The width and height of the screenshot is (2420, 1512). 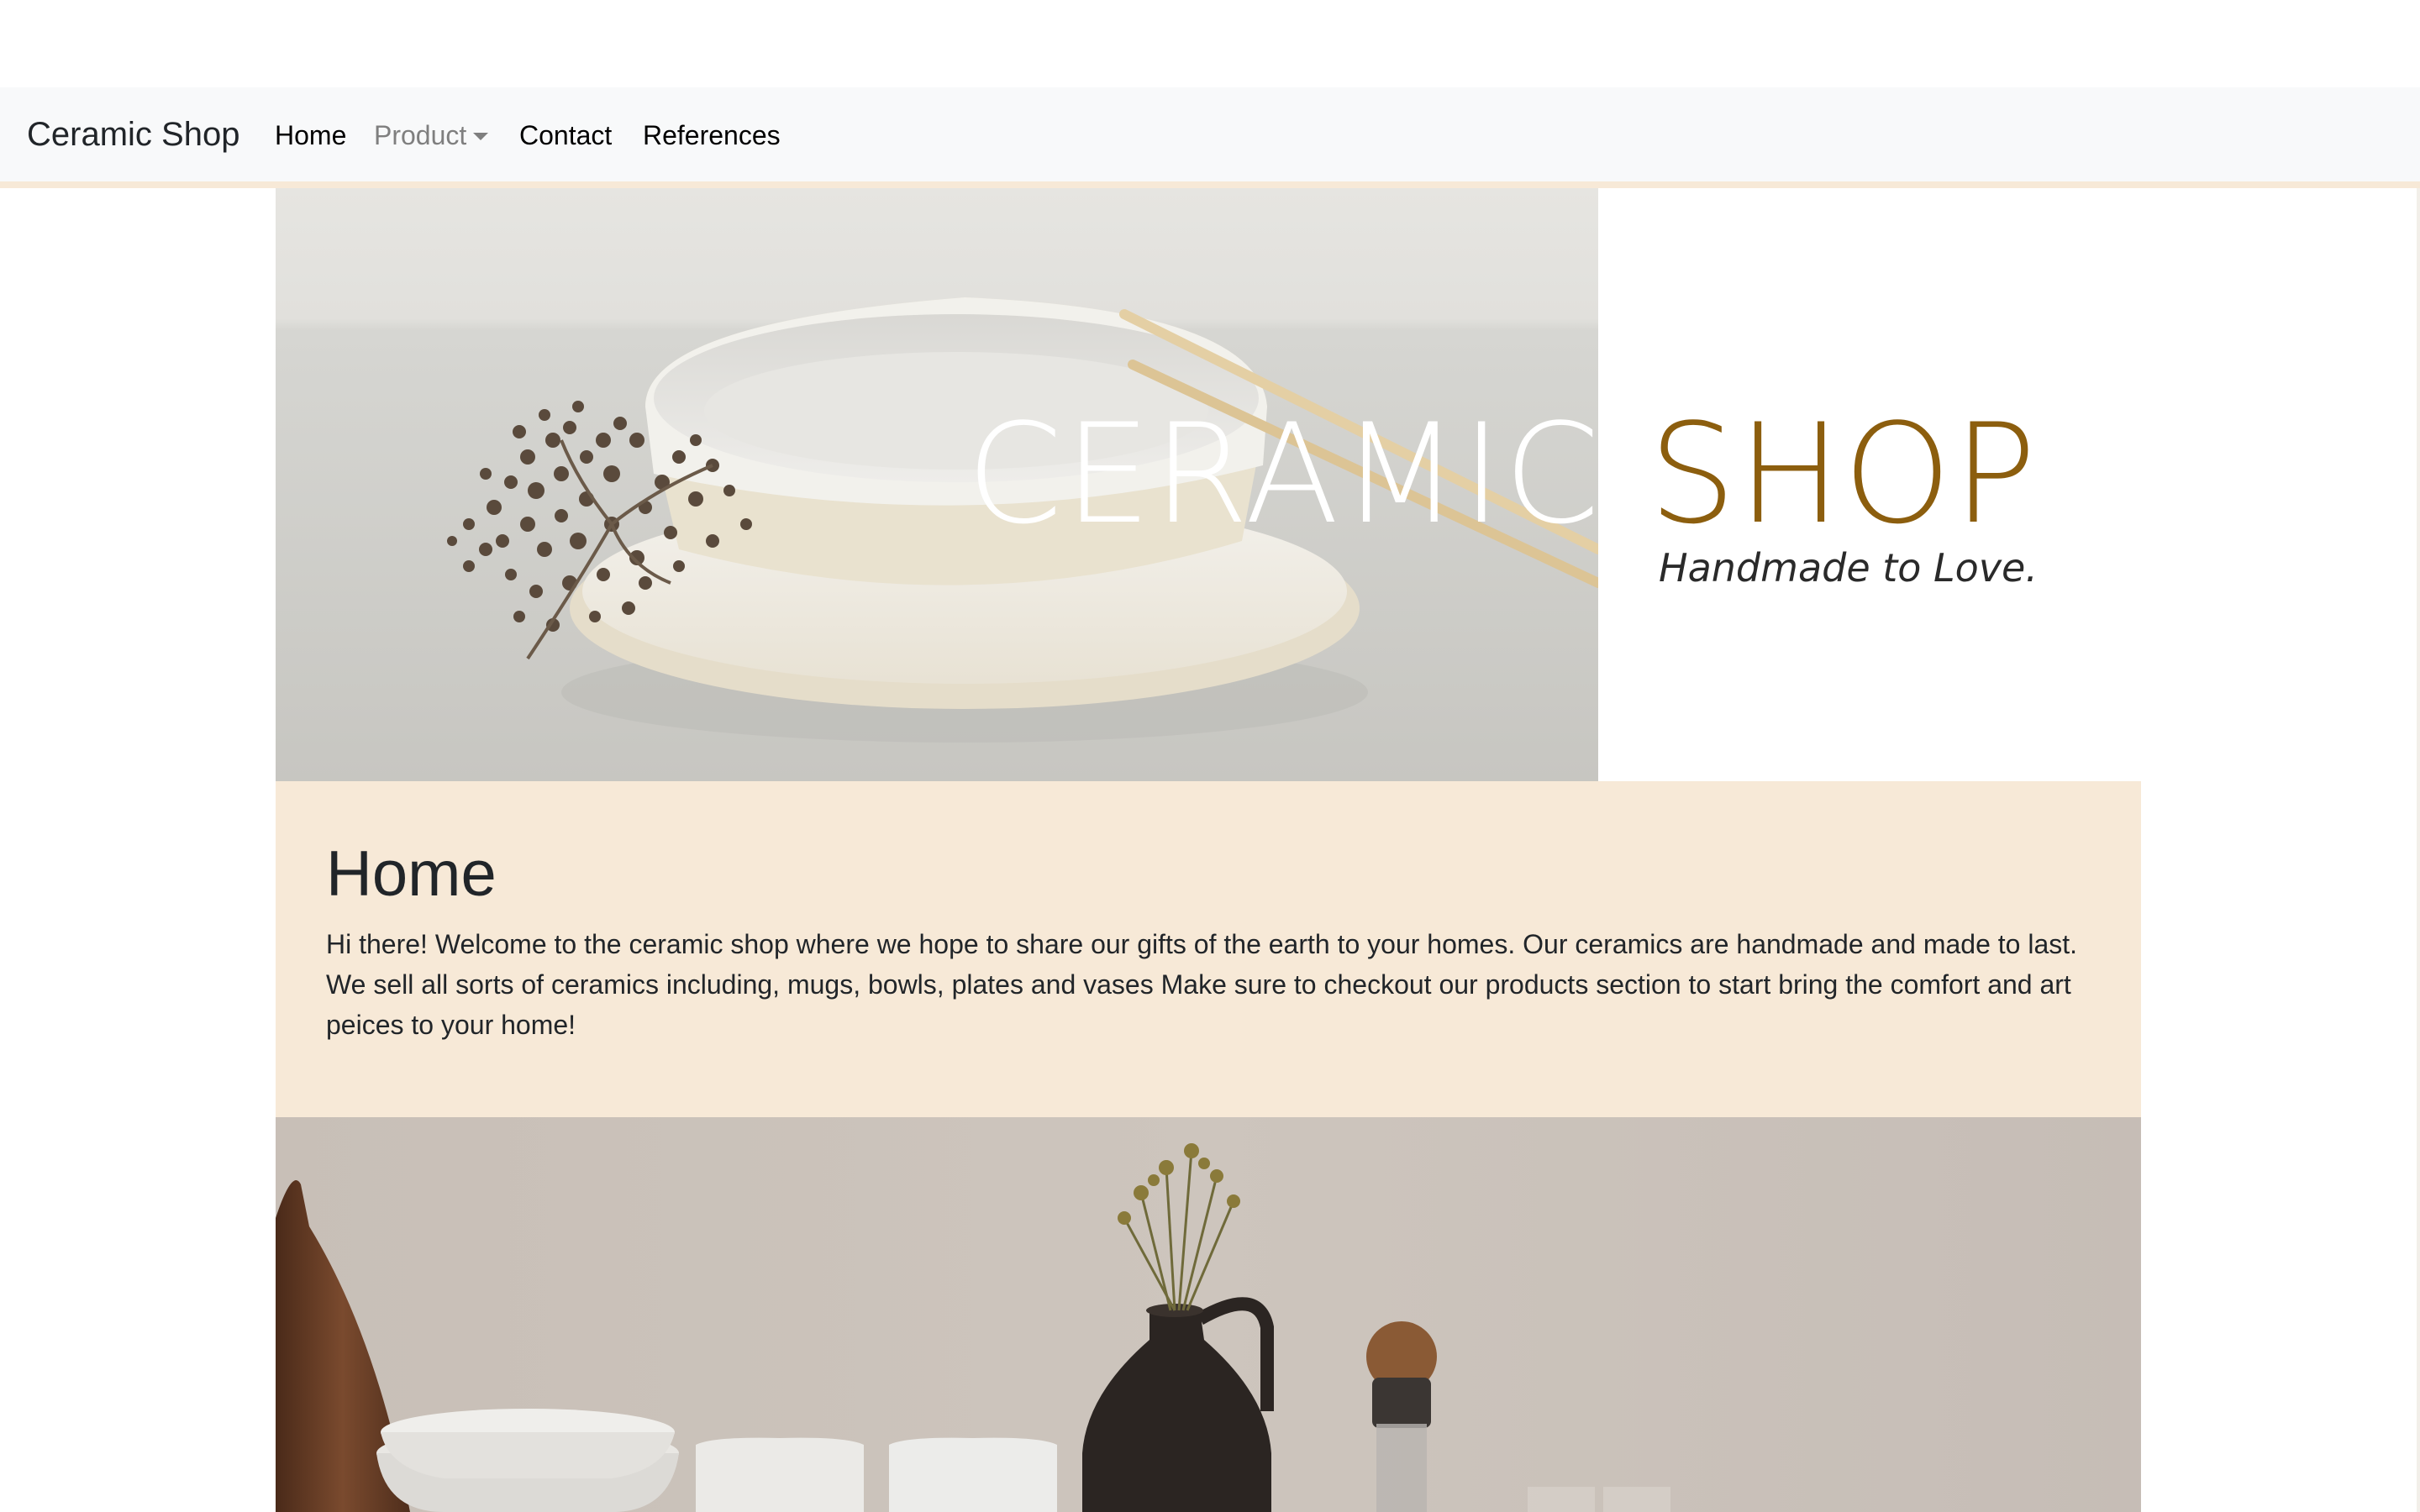 I want to click on home-heading: Home, so click(x=412, y=874).